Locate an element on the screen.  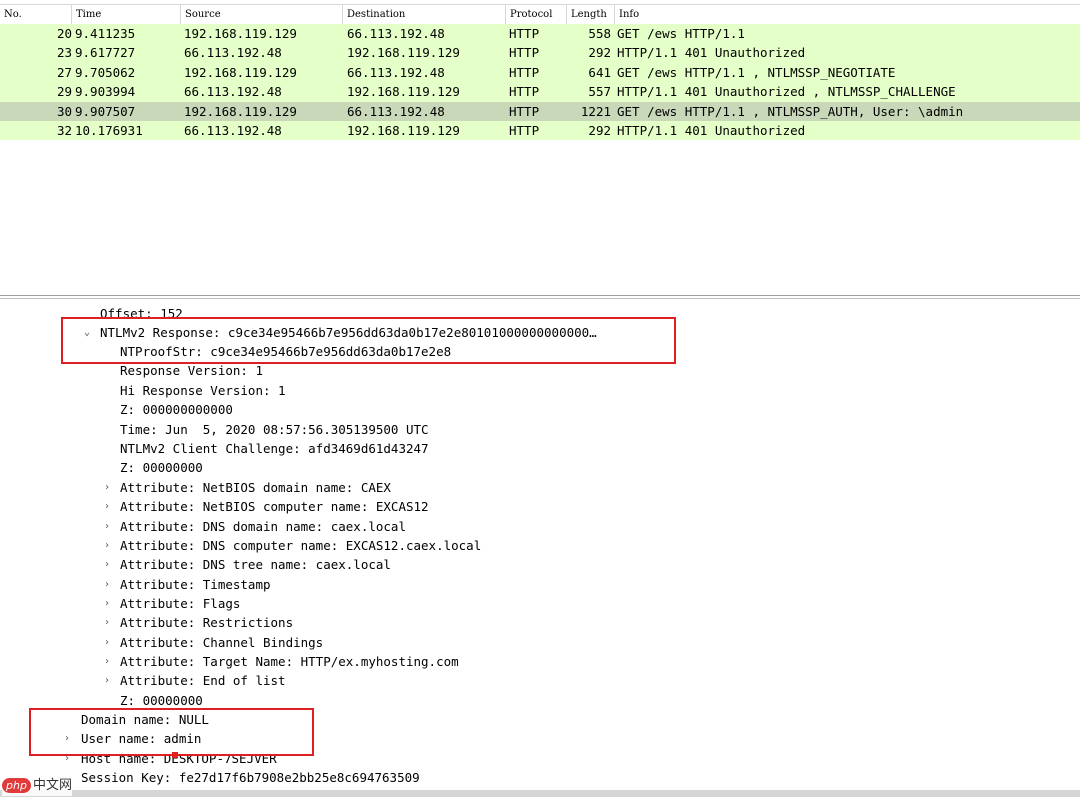
column-header-time: Time is located at coordinates (126, 15).